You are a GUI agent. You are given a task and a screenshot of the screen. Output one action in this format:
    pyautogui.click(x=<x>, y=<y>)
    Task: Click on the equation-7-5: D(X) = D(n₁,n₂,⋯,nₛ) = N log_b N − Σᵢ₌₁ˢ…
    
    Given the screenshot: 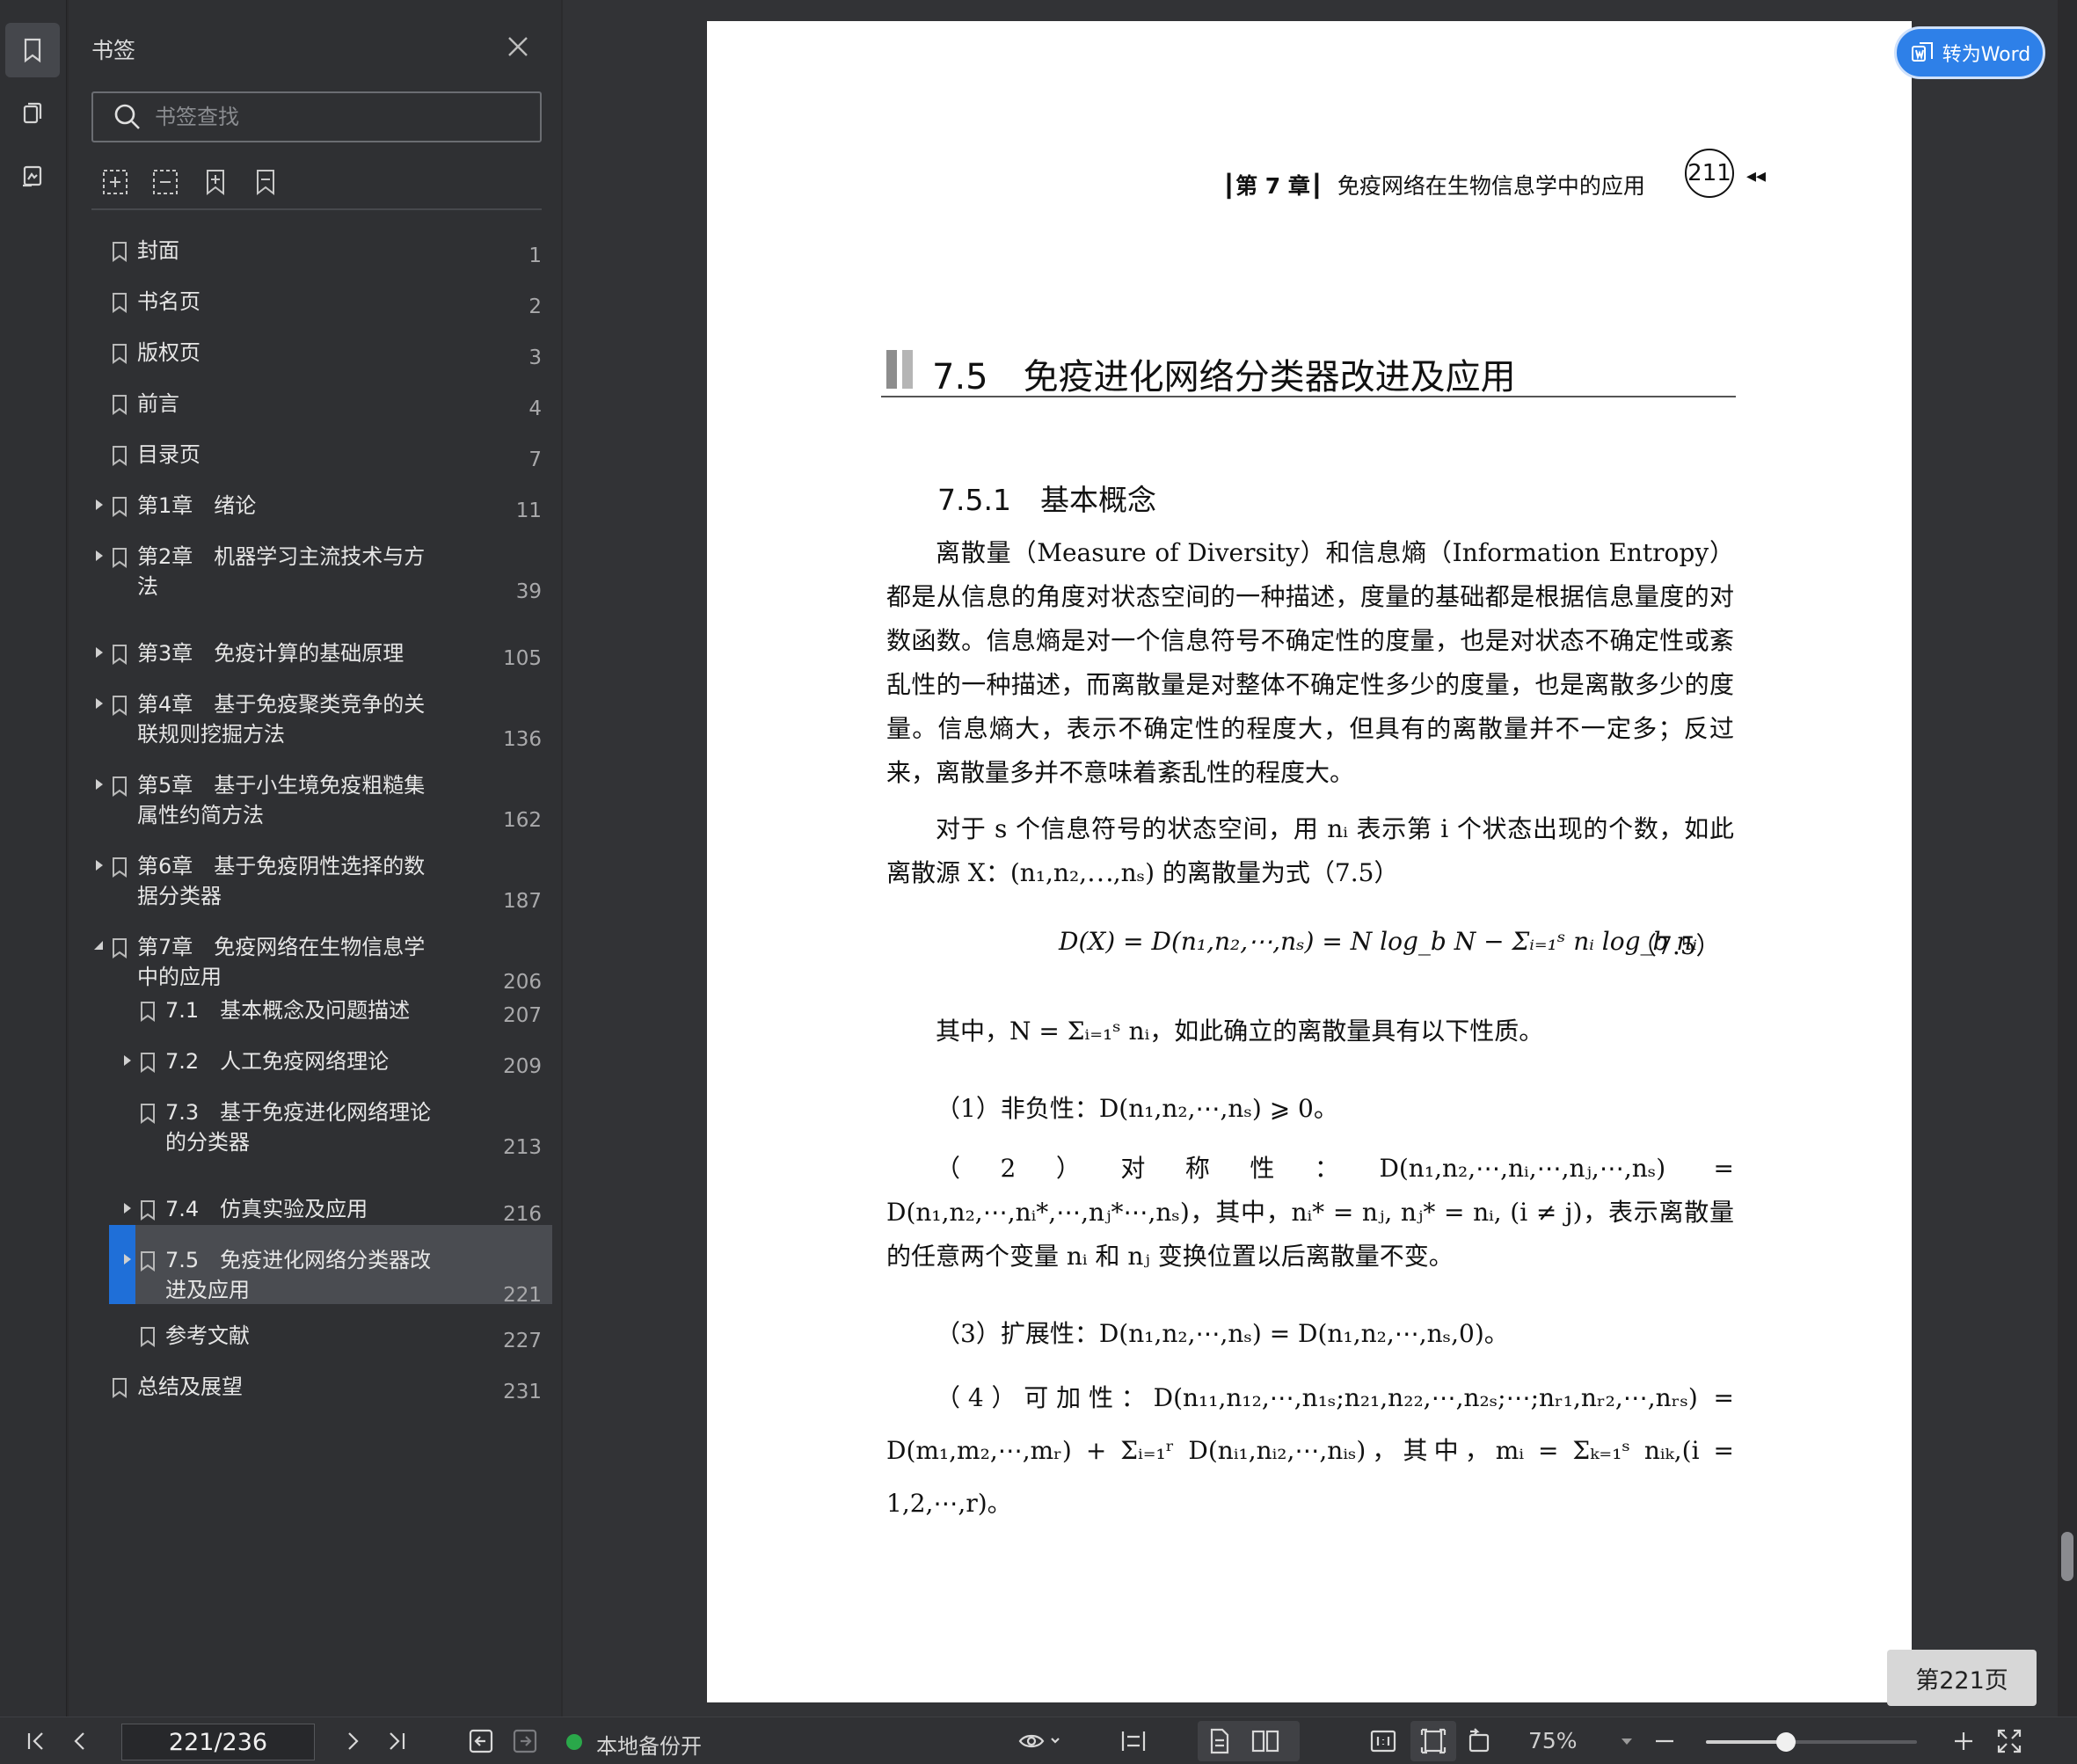 What is the action you would take?
    pyautogui.click(x=1378, y=941)
    